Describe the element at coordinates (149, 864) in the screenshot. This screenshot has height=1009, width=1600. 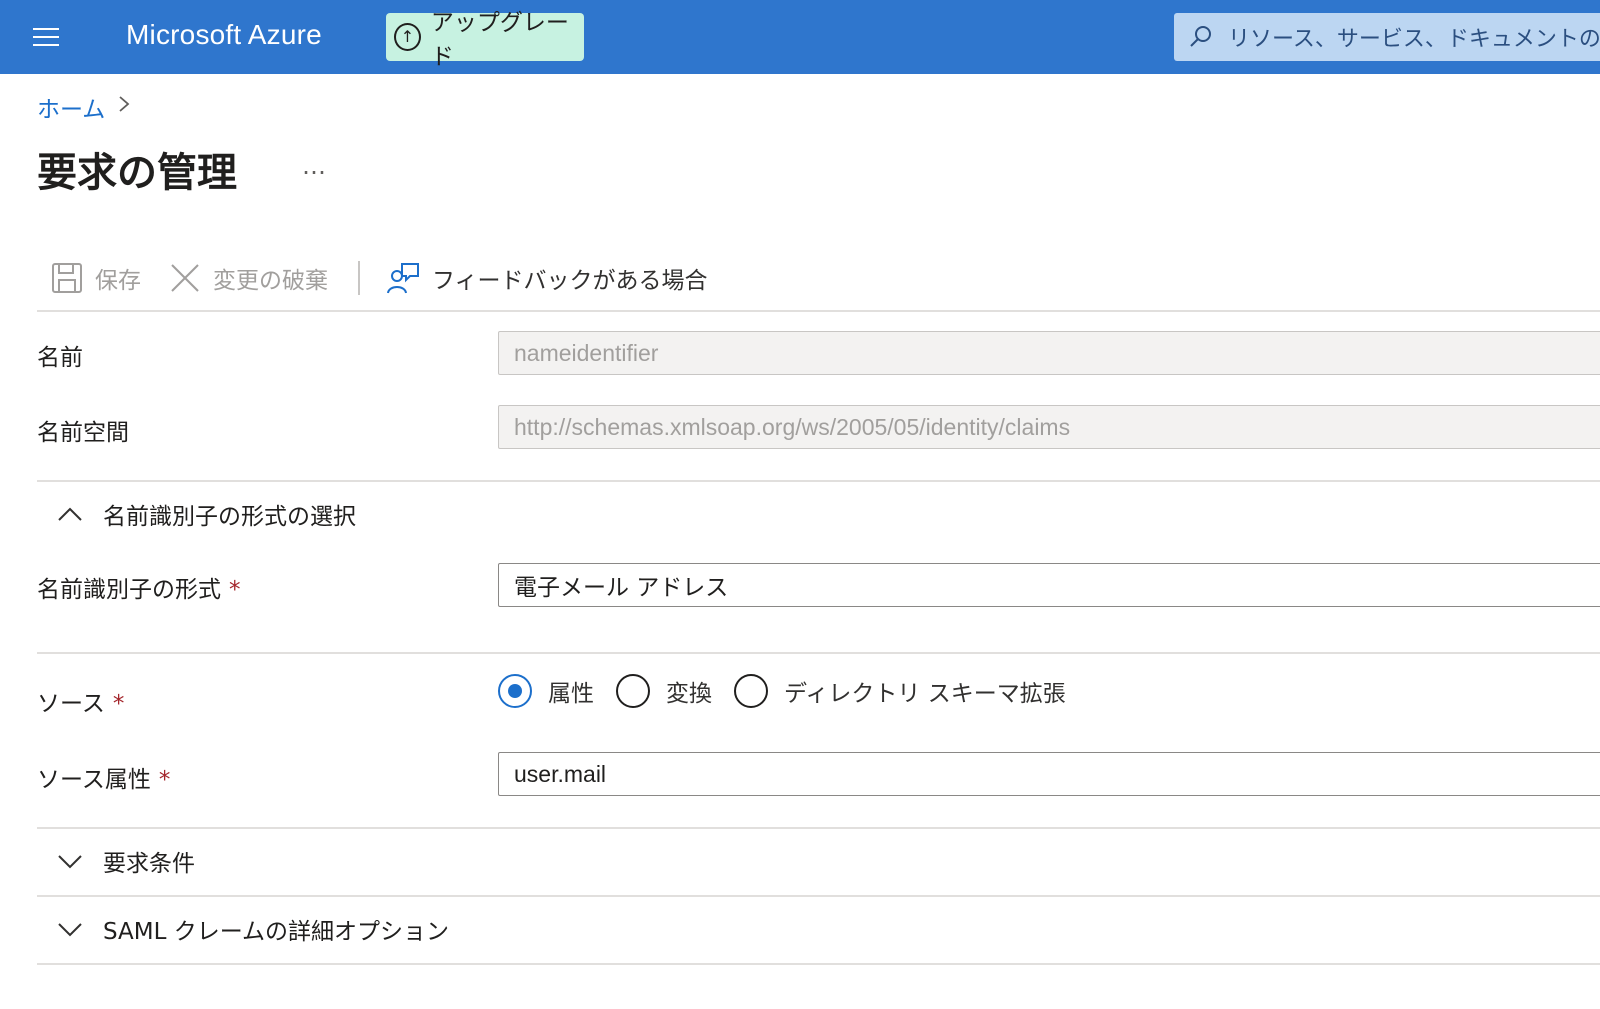
I see `section-title: 要求条件` at that location.